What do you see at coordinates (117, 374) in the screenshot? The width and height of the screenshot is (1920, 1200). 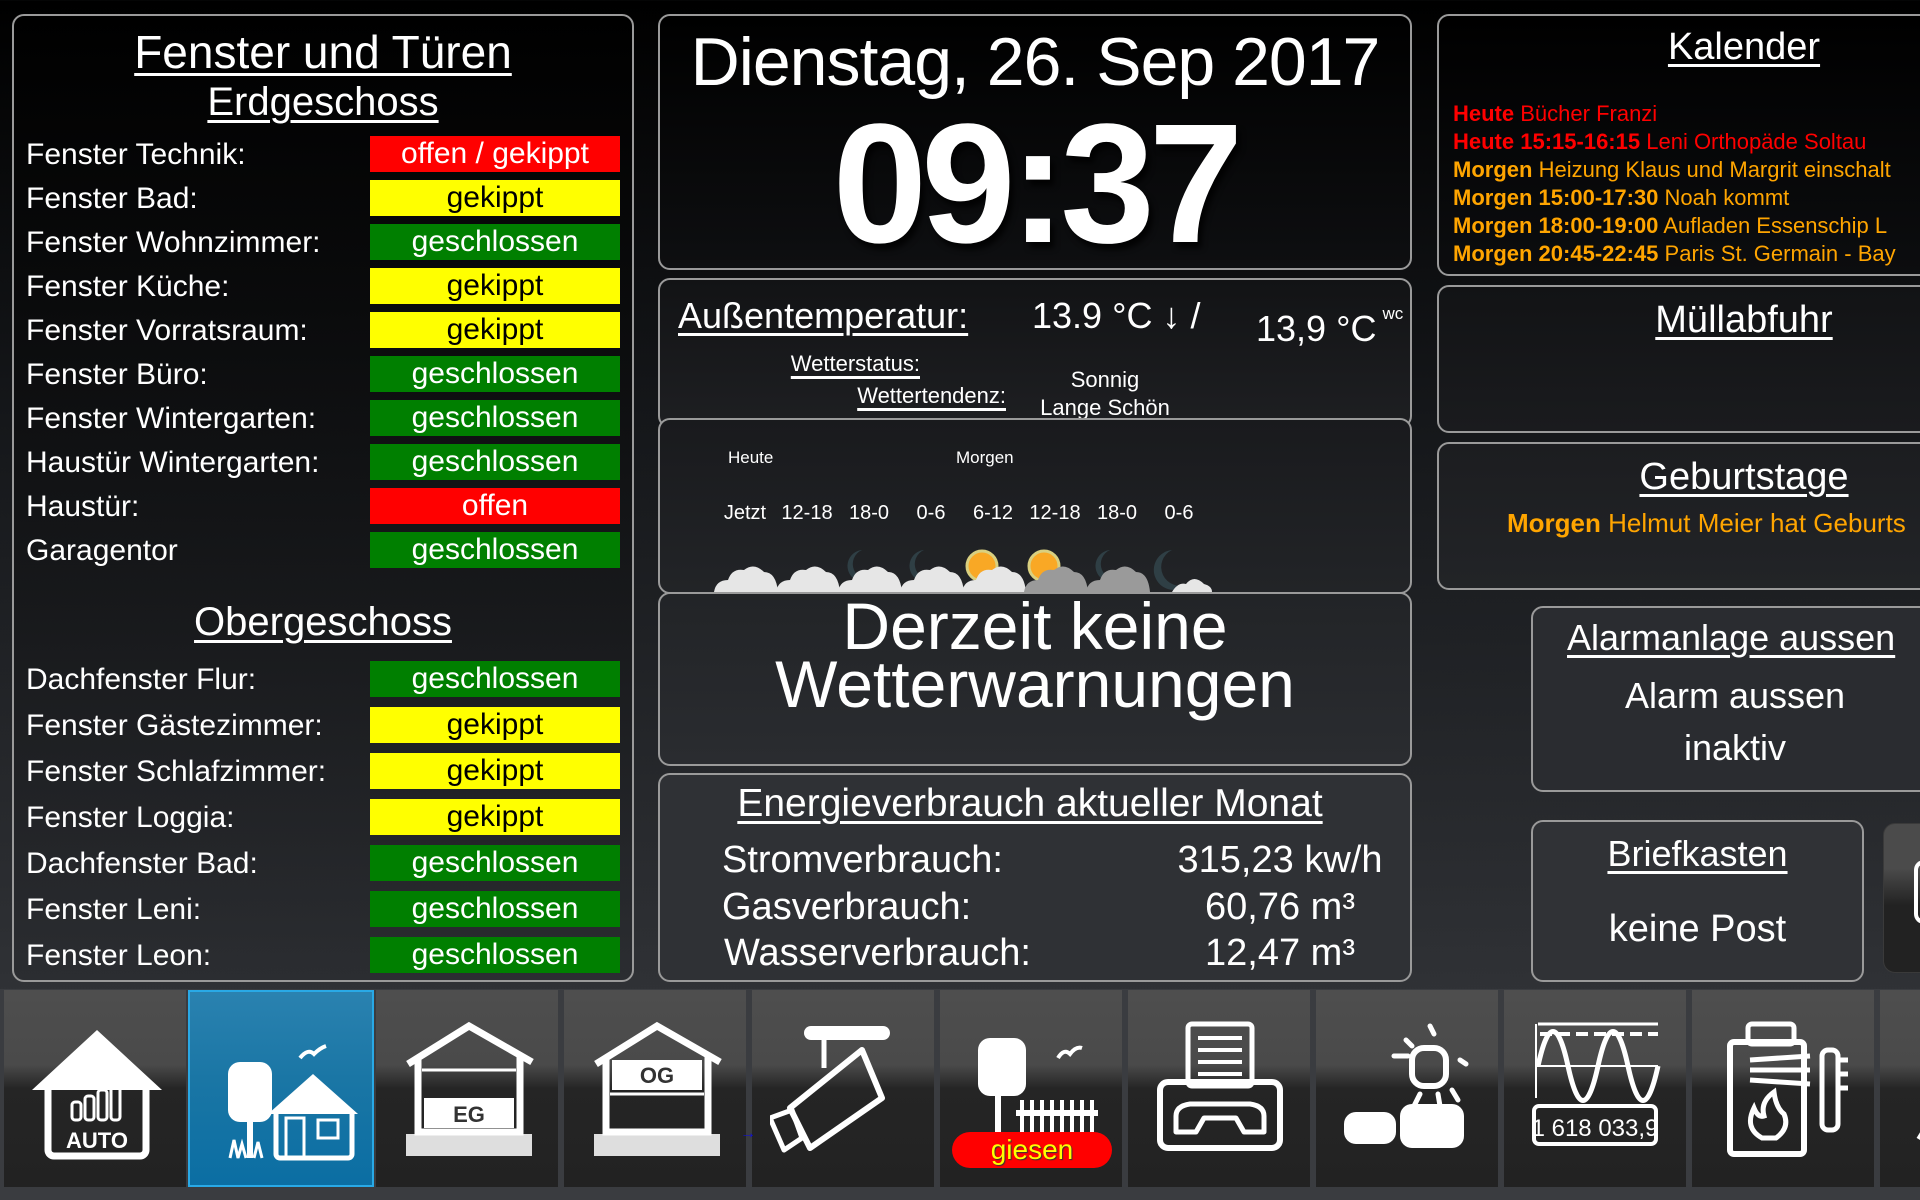 I see `door-label: Fenster Büro:` at bounding box center [117, 374].